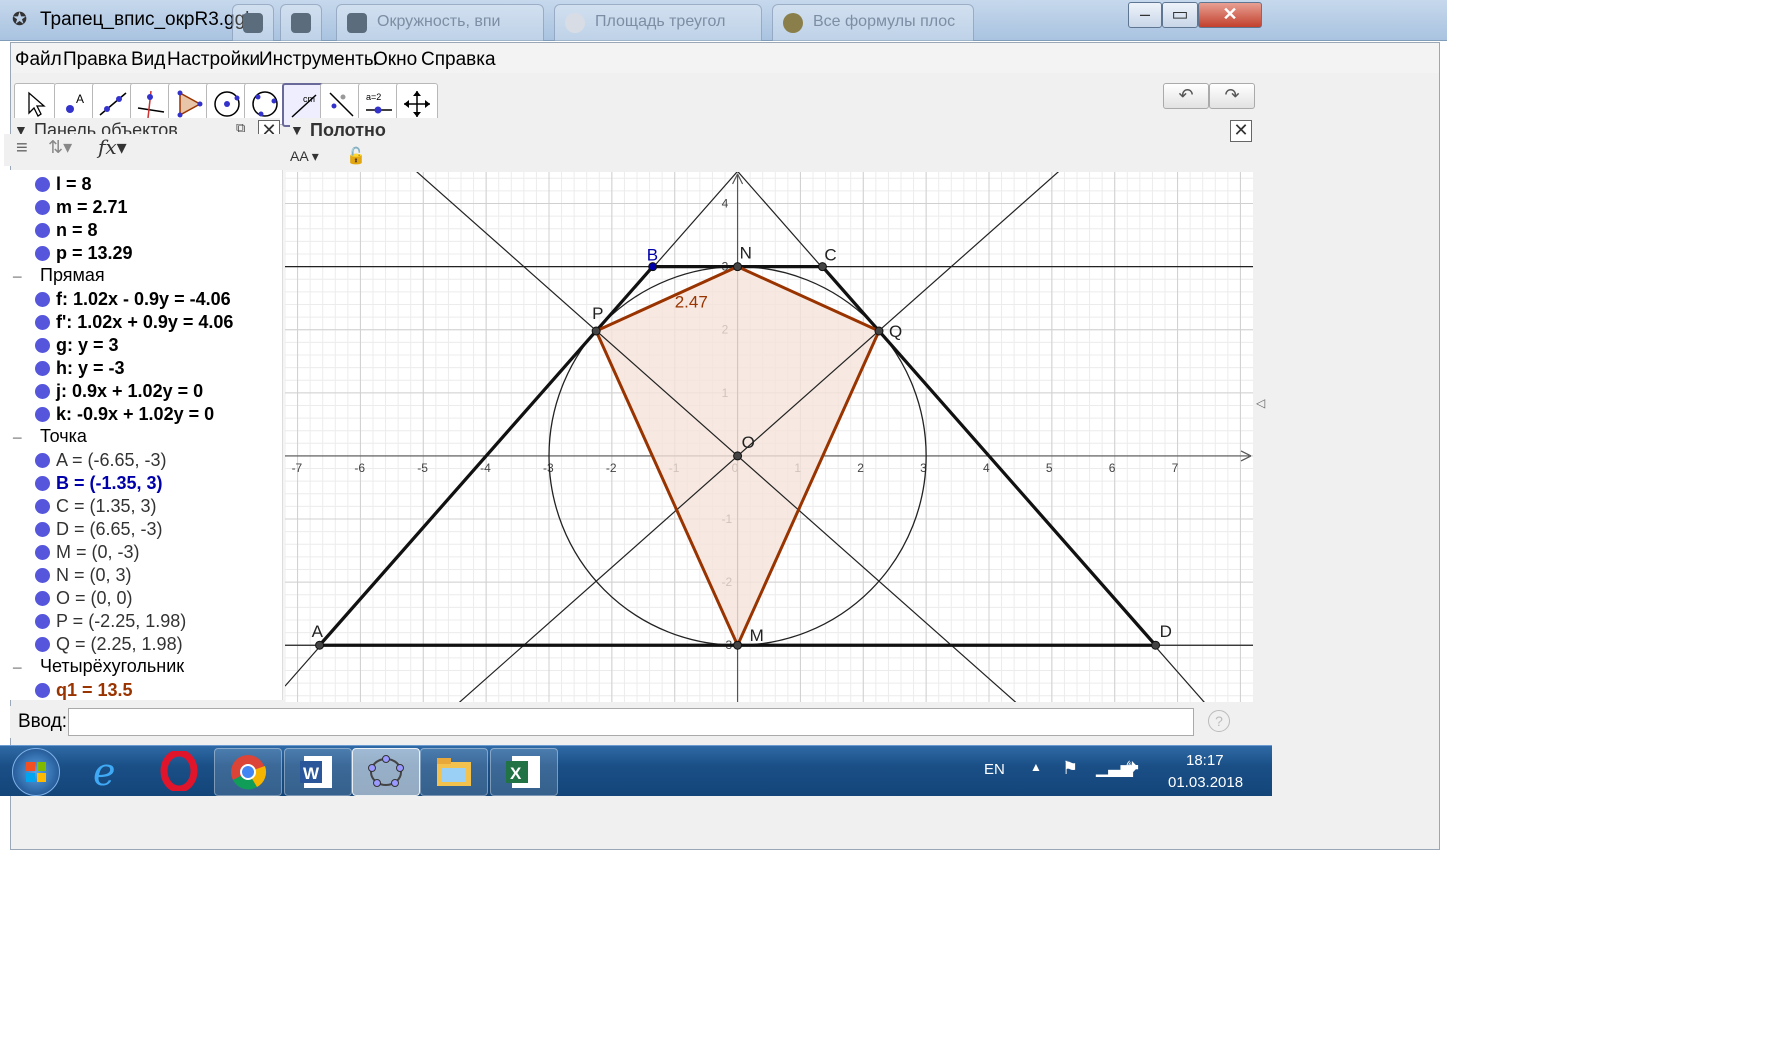 The width and height of the screenshot is (1774, 1038). What do you see at coordinates (143, 576) in the screenshot?
I see `algebra-item: N = (0, 3)` at bounding box center [143, 576].